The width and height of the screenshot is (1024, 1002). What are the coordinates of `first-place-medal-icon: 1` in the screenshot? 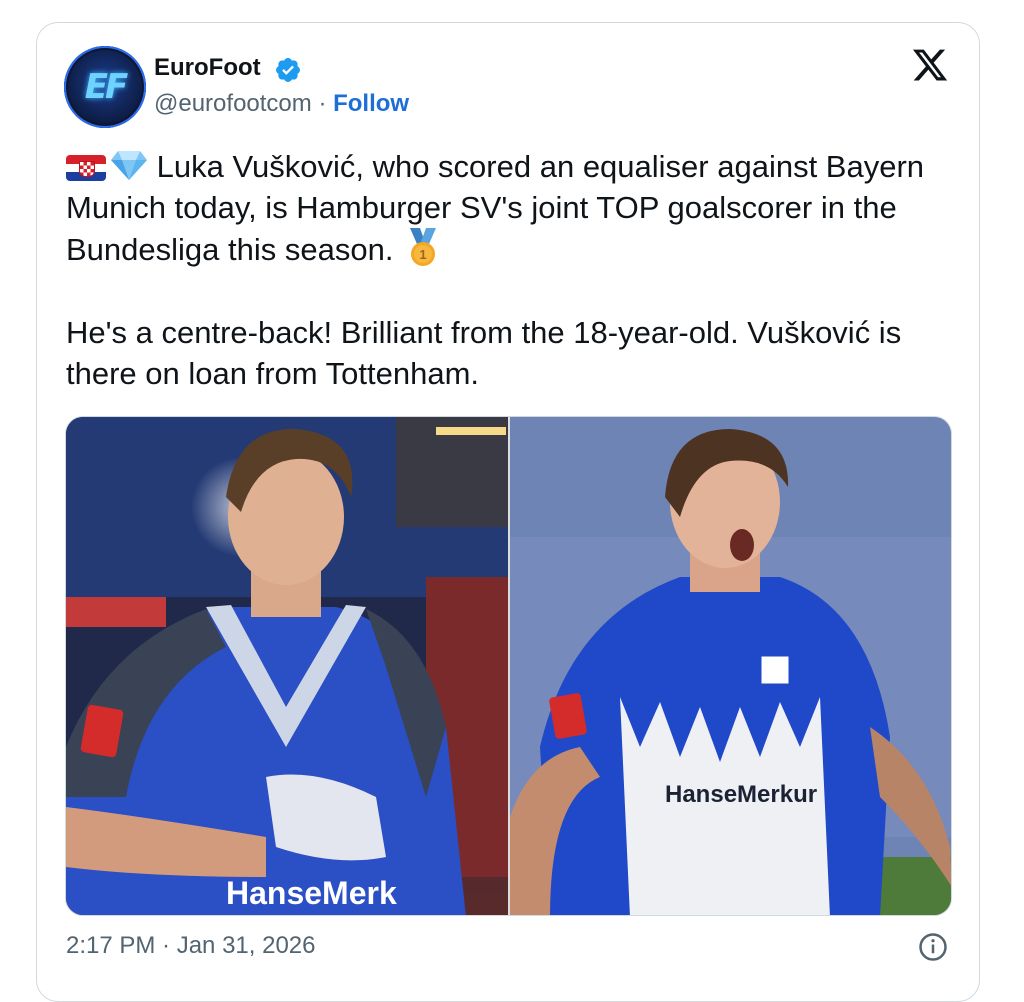 It's located at (423, 247).